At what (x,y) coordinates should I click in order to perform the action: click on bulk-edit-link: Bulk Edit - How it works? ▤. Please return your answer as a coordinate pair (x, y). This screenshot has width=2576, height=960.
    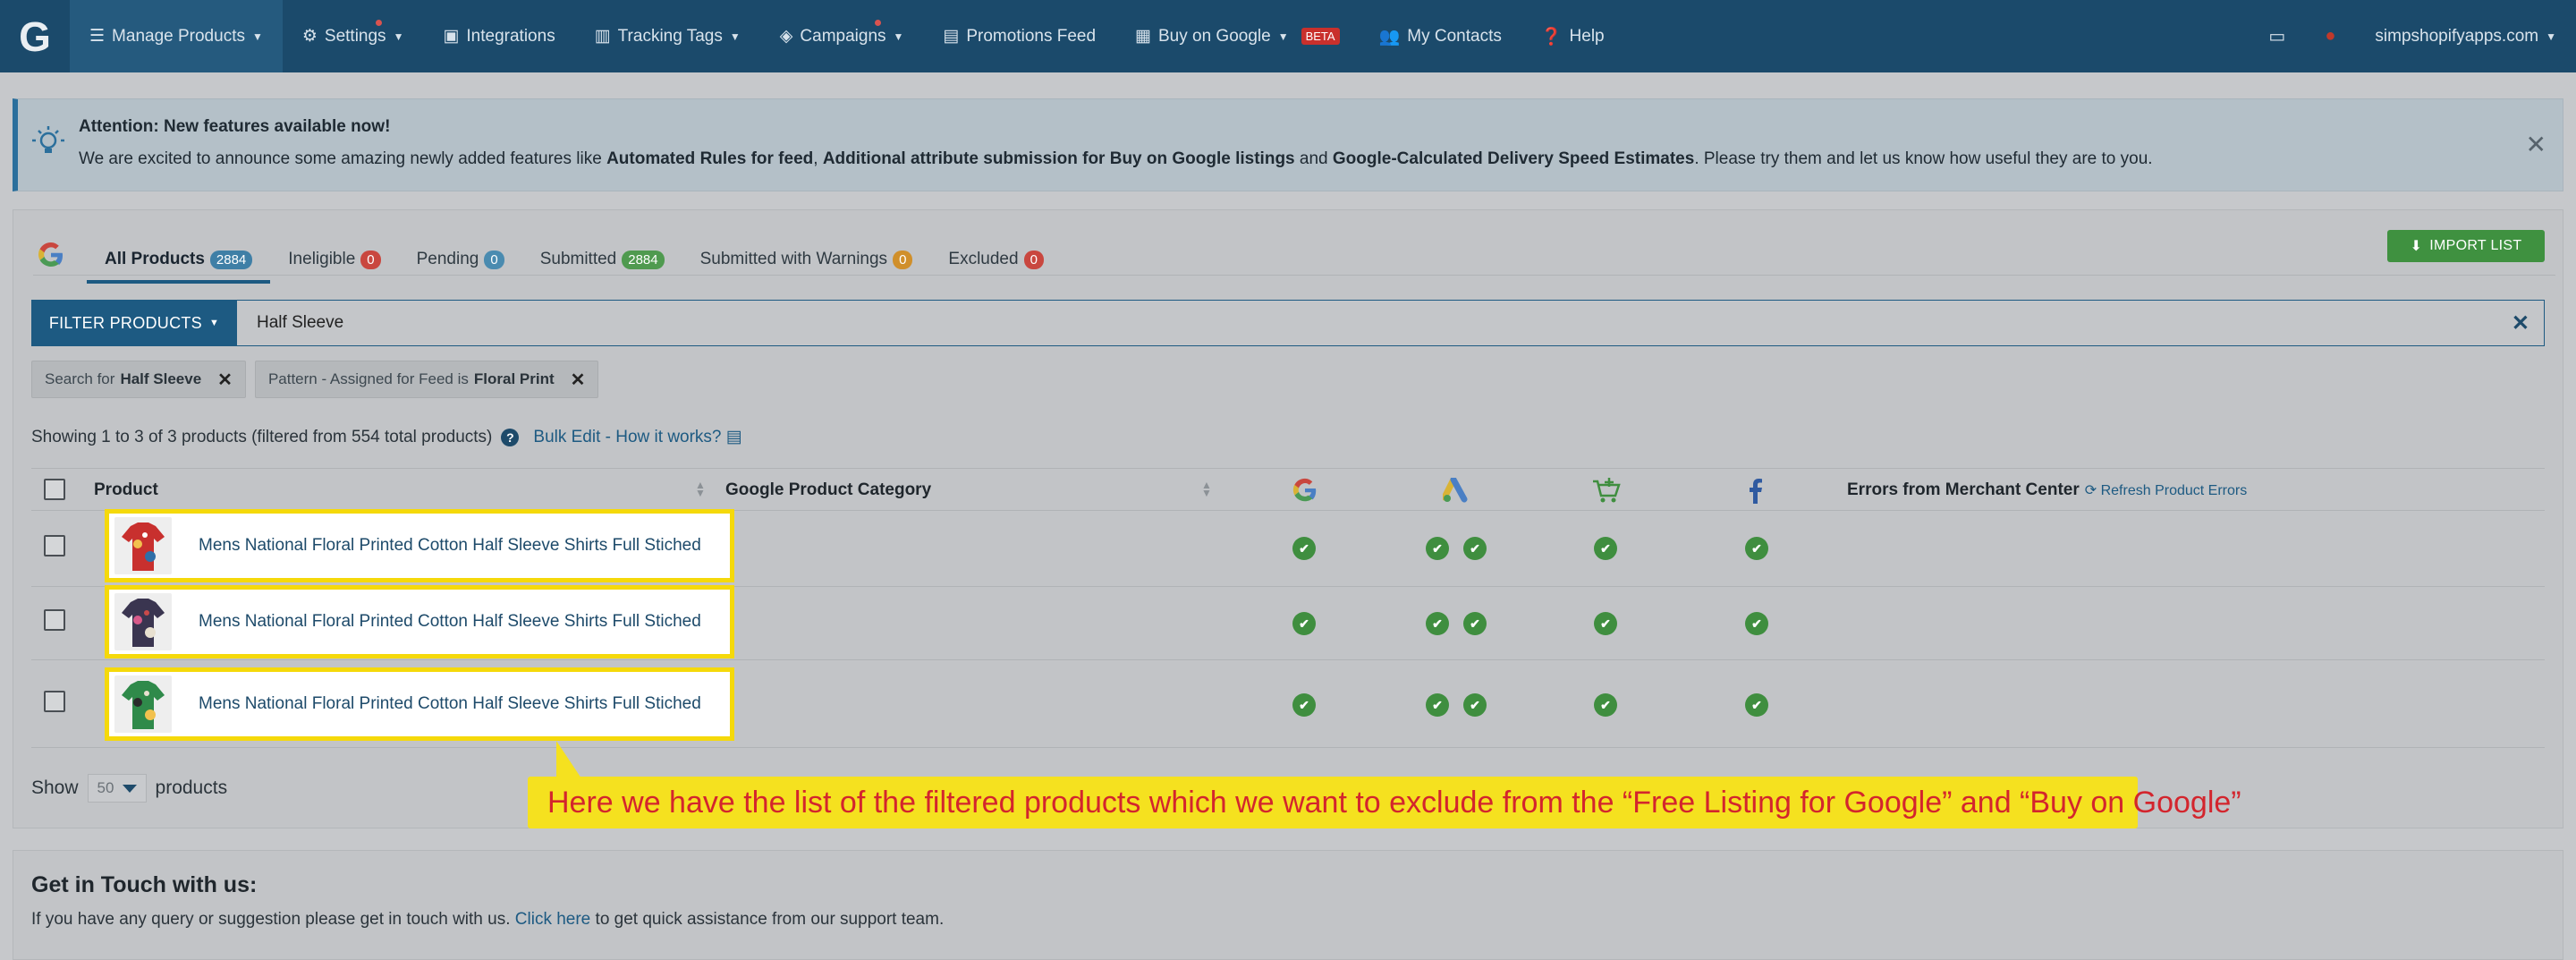
    Looking at the image, I should click on (637, 437).